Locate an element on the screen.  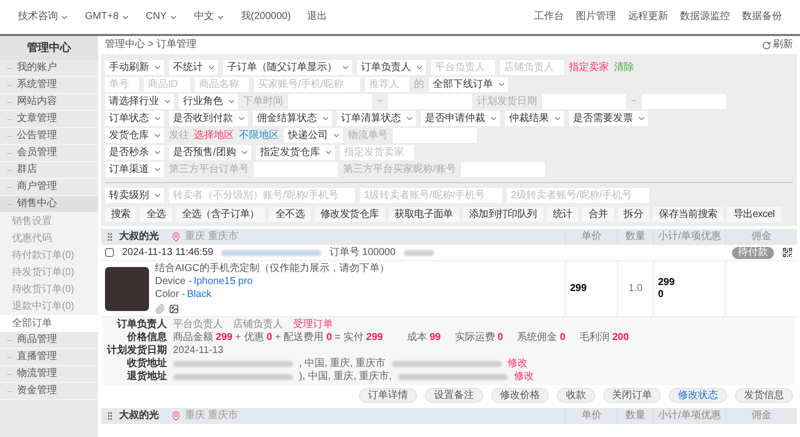
filter-label: ~ is located at coordinates (633, 102).